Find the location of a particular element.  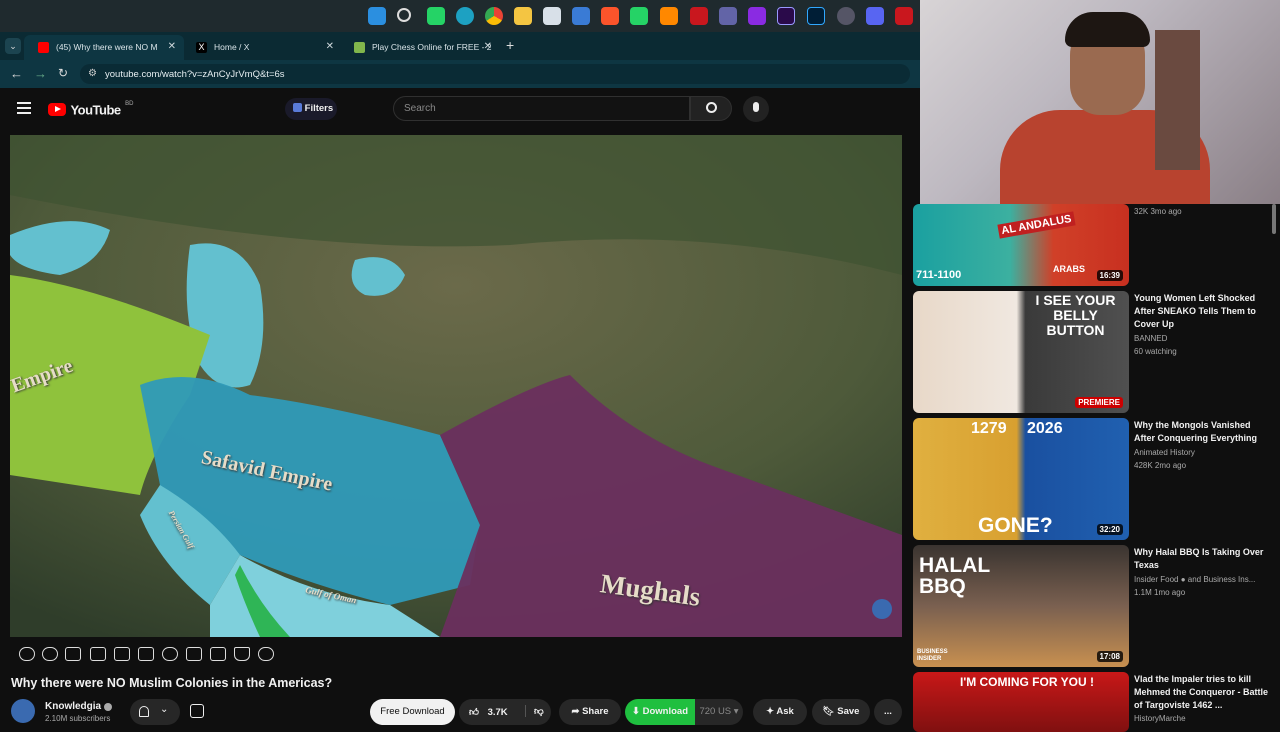

taskbar is located at coordinates (460, 16).